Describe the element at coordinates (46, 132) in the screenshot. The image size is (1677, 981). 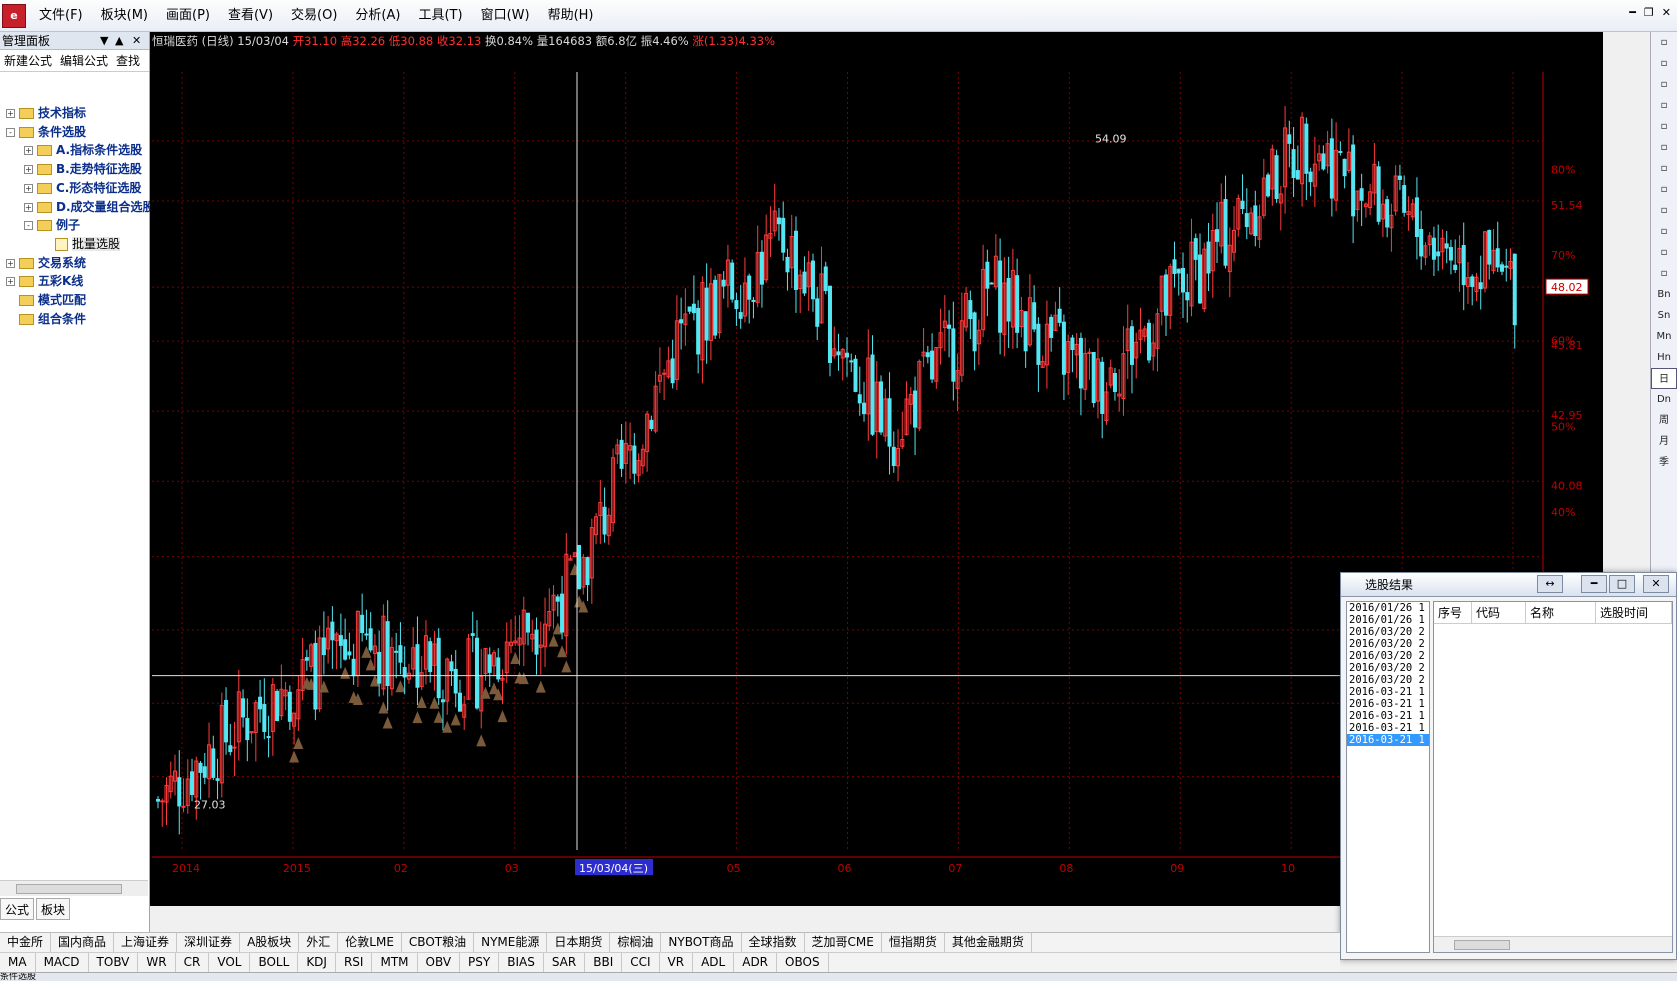
I see `tree-item: - 条件选股` at that location.